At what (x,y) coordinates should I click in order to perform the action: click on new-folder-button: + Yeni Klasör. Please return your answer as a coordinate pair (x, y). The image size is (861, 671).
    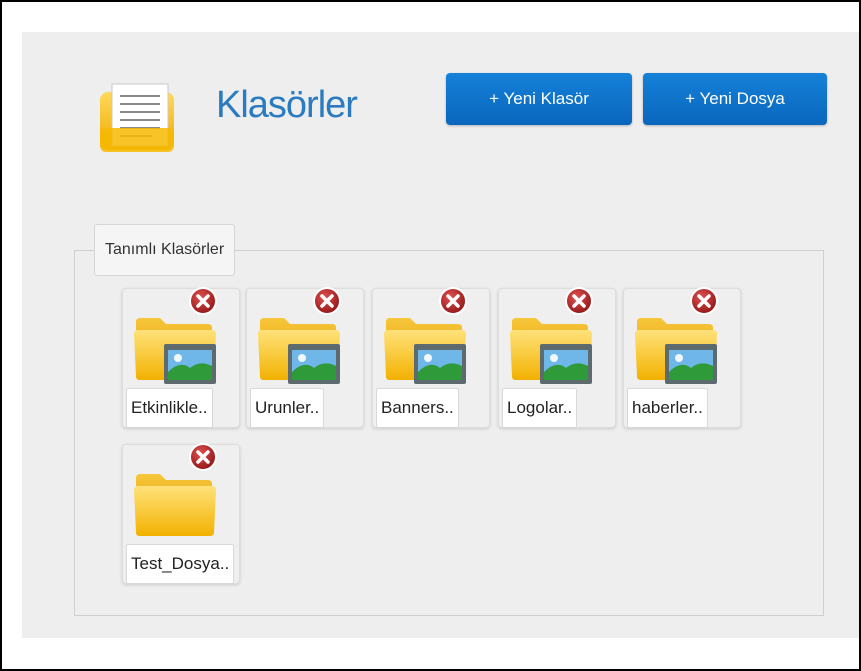
    Looking at the image, I should click on (539, 99).